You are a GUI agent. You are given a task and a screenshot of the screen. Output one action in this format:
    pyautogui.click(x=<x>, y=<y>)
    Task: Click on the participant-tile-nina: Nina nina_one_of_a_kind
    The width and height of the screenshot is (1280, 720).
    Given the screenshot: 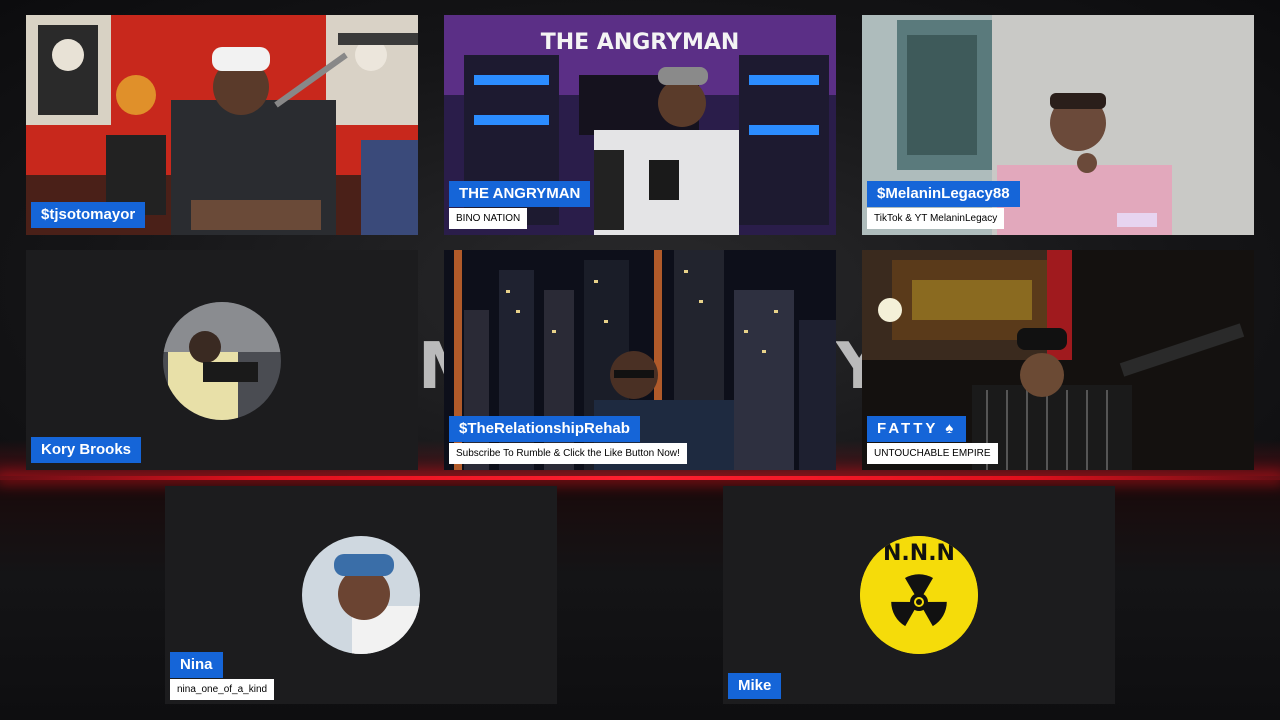 What is the action you would take?
    pyautogui.click(x=361, y=595)
    